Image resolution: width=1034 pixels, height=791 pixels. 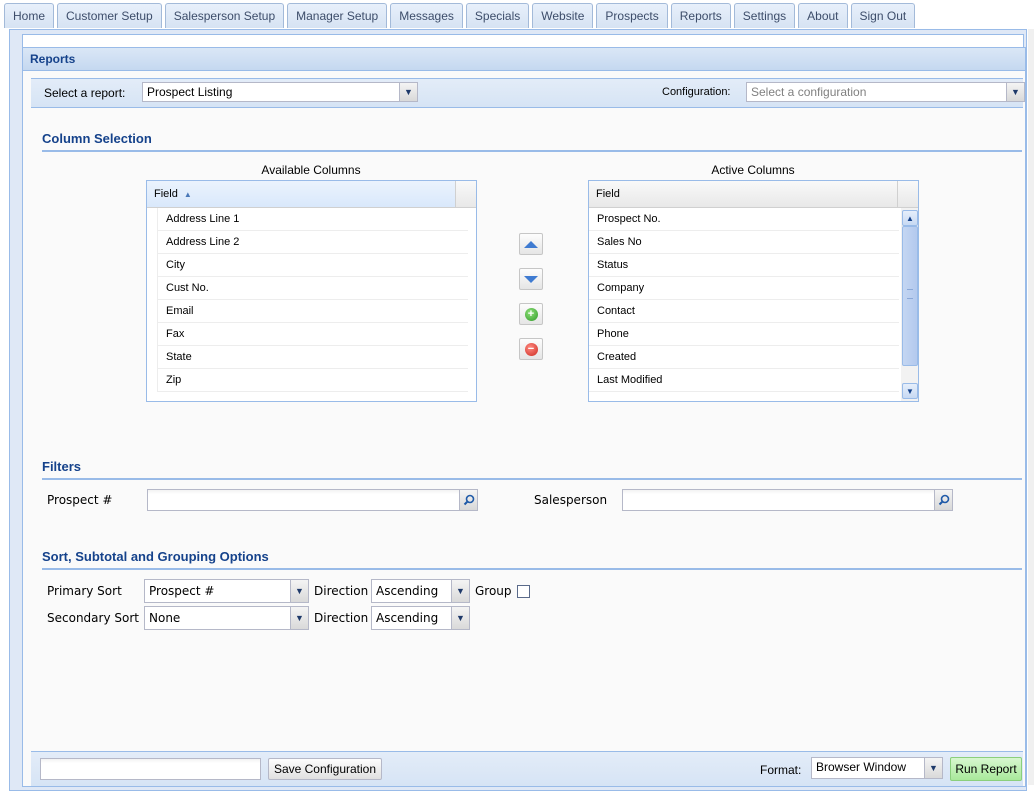 I want to click on active-grid-scrollbar: ▲ ▼, so click(x=909, y=304).